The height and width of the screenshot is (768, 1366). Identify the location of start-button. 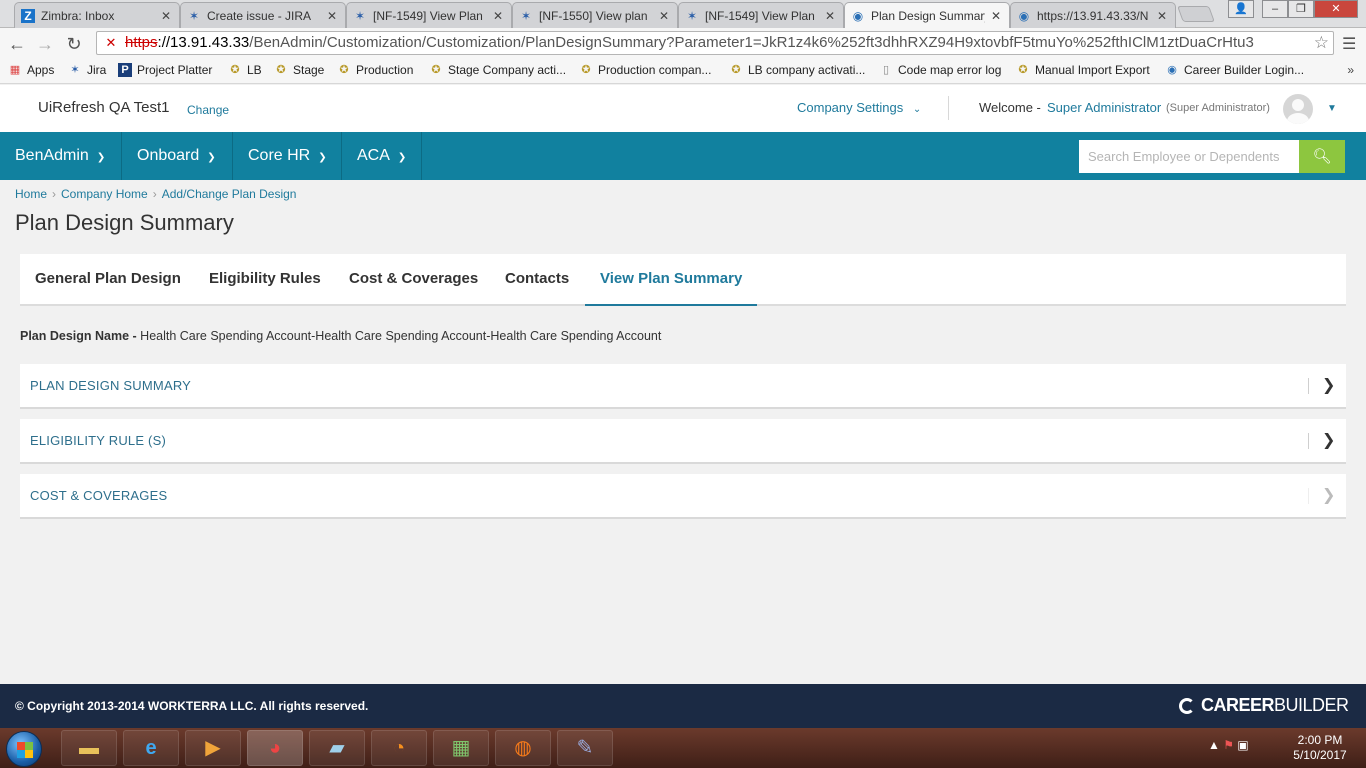
(24, 749).